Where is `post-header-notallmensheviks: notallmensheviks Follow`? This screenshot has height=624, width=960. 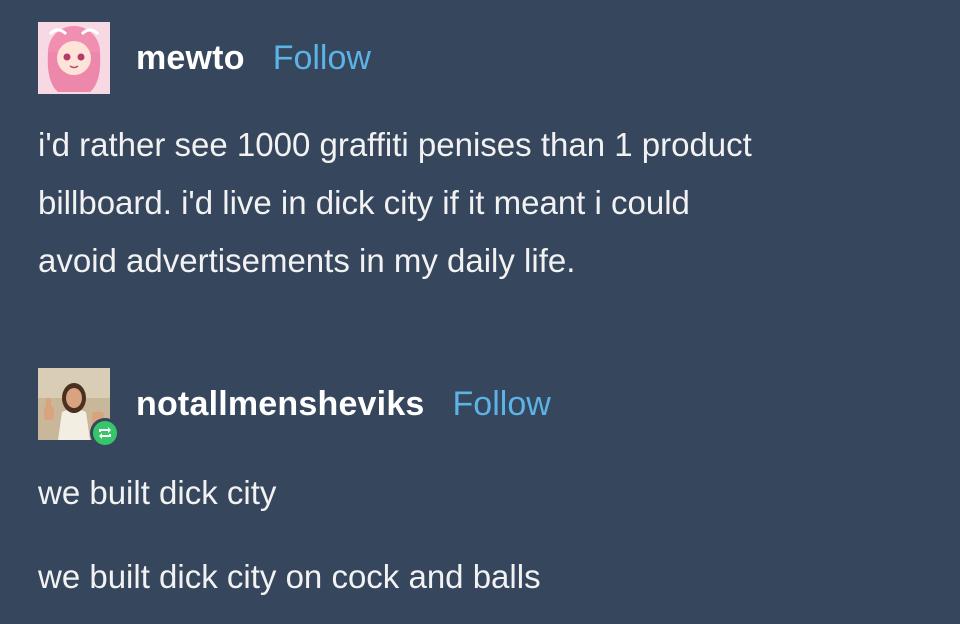
post-header-notallmensheviks: notallmensheviks Follow is located at coordinates (294, 408).